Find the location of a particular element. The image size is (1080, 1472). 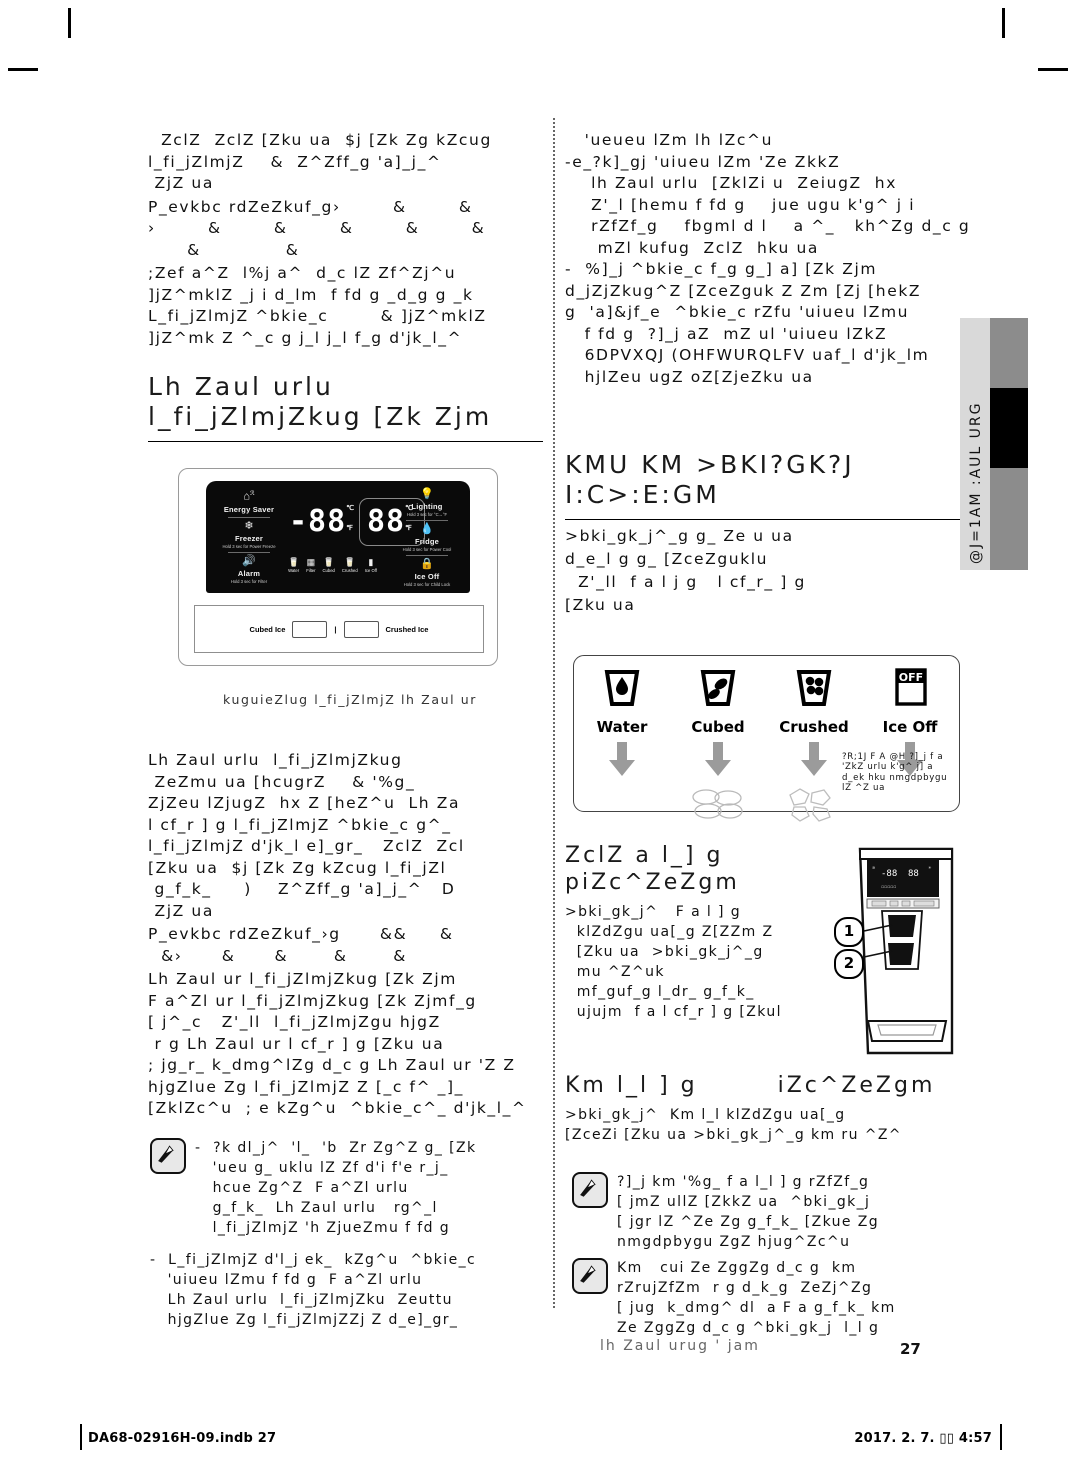

ice-use-heading-line-1: Km l_l ] g is located at coordinates (631, 1085).